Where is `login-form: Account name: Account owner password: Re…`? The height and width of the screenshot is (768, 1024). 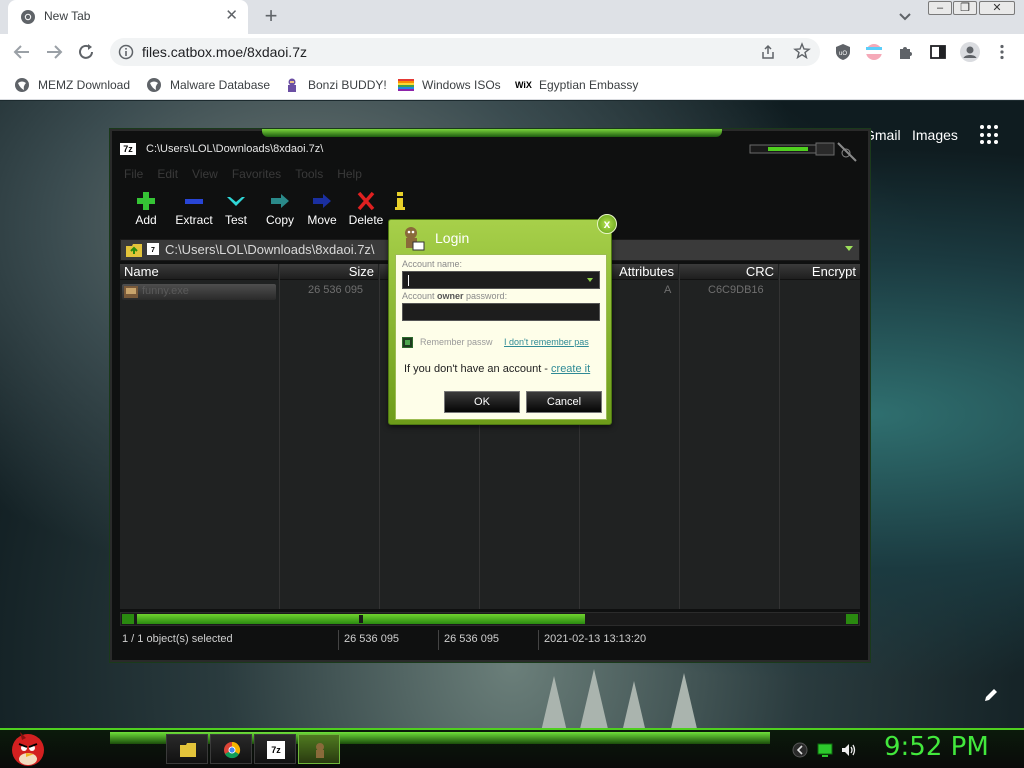
login-form: Account name: Account owner password: Re… is located at coordinates (501, 337).